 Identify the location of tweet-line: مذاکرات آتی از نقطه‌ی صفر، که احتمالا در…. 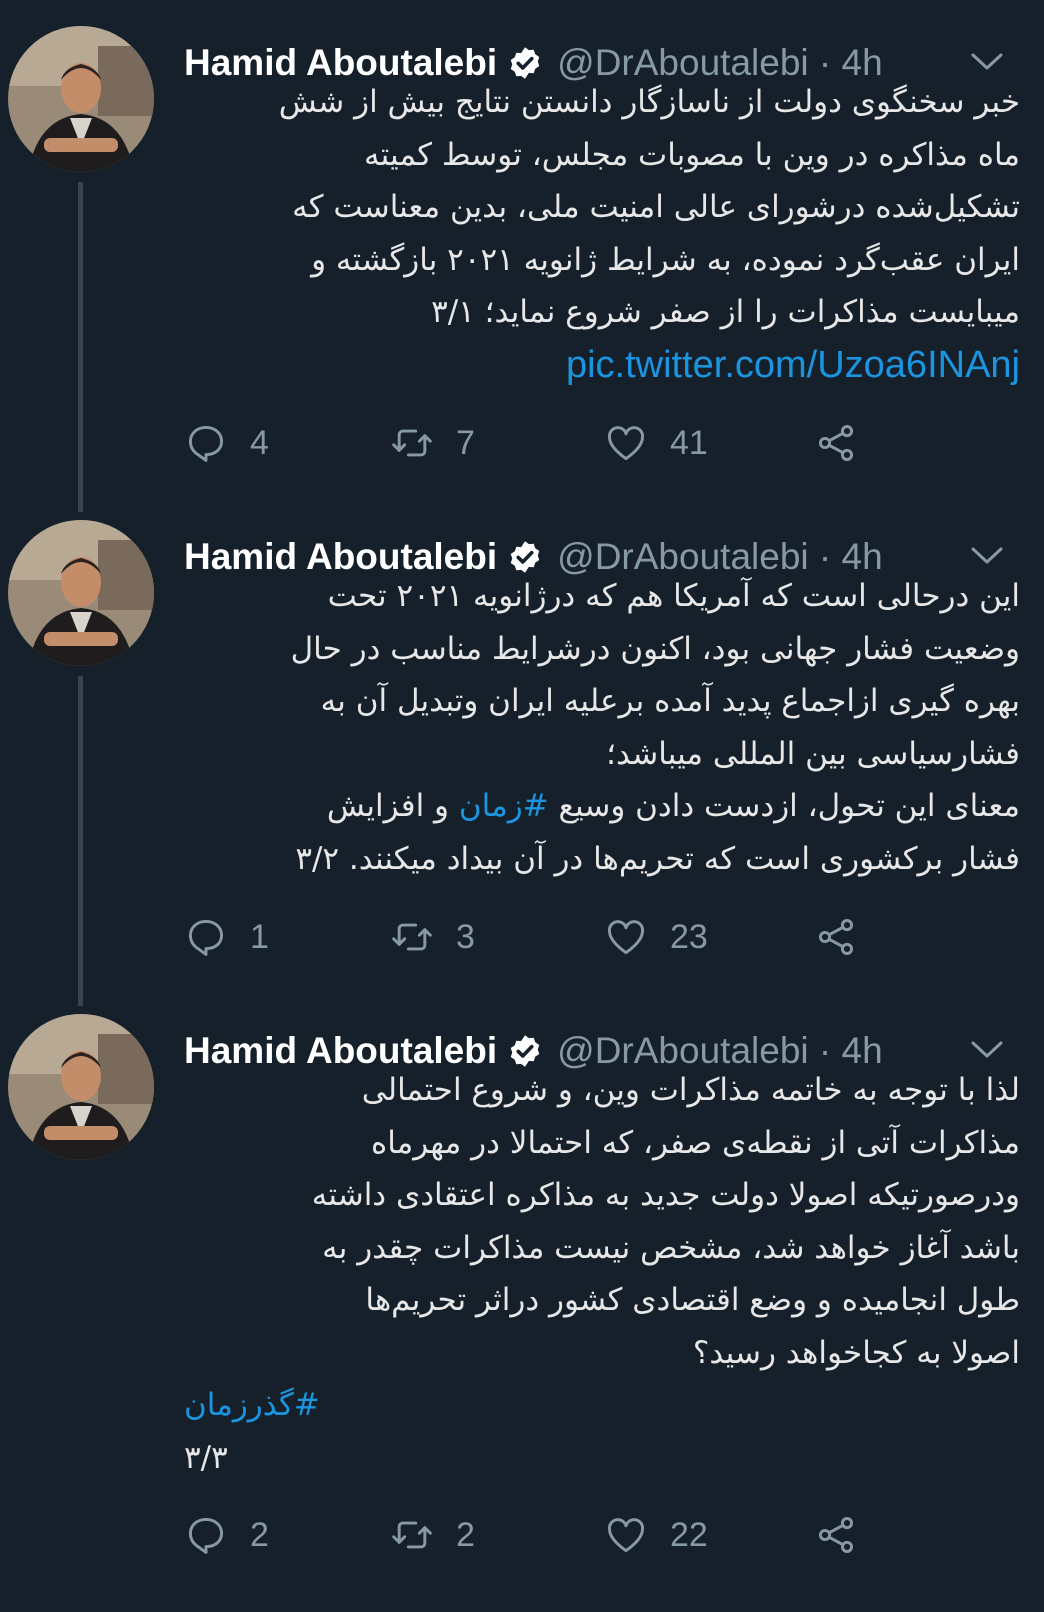
(695, 1142).